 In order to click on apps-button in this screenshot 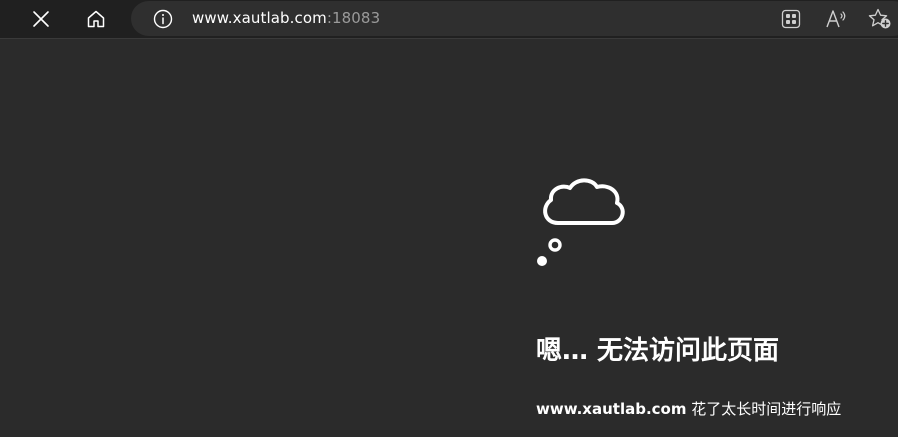, I will do `click(791, 19)`.